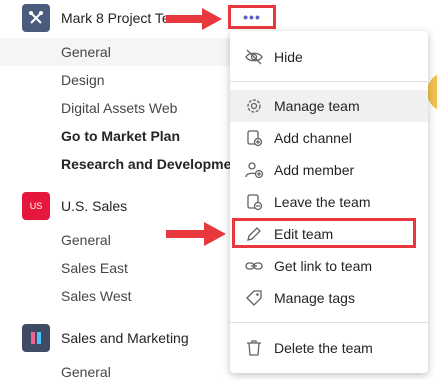 The width and height of the screenshot is (437, 380). What do you see at coordinates (254, 170) in the screenshot?
I see `add-member-icon` at bounding box center [254, 170].